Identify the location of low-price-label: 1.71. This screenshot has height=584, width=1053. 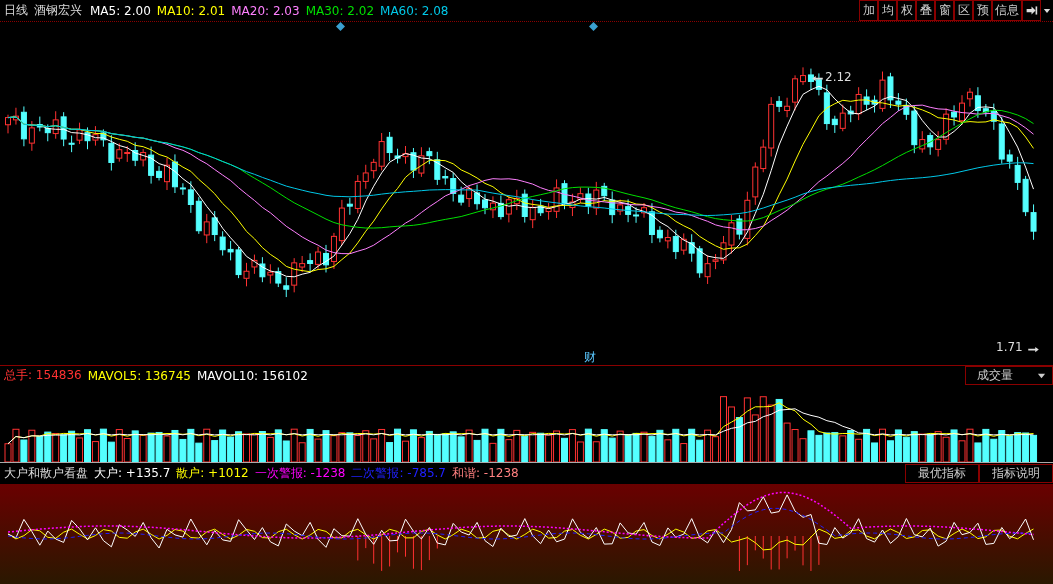
(1009, 347).